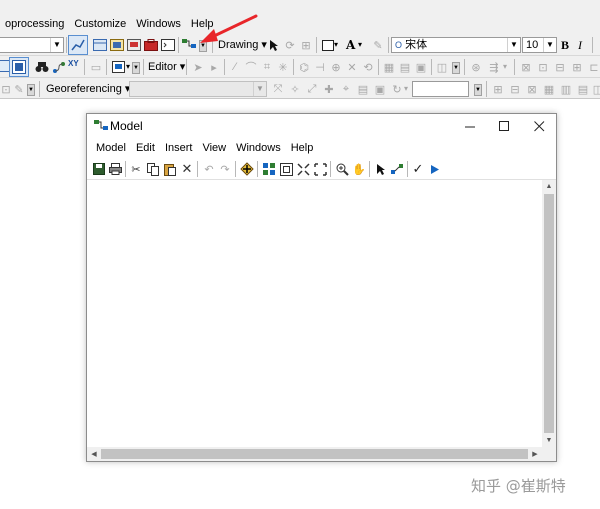 Image resolution: width=600 pixels, height=509 pixels. Describe the element at coordinates (187, 169) in the screenshot. I see `delete-icon: ✕` at that location.